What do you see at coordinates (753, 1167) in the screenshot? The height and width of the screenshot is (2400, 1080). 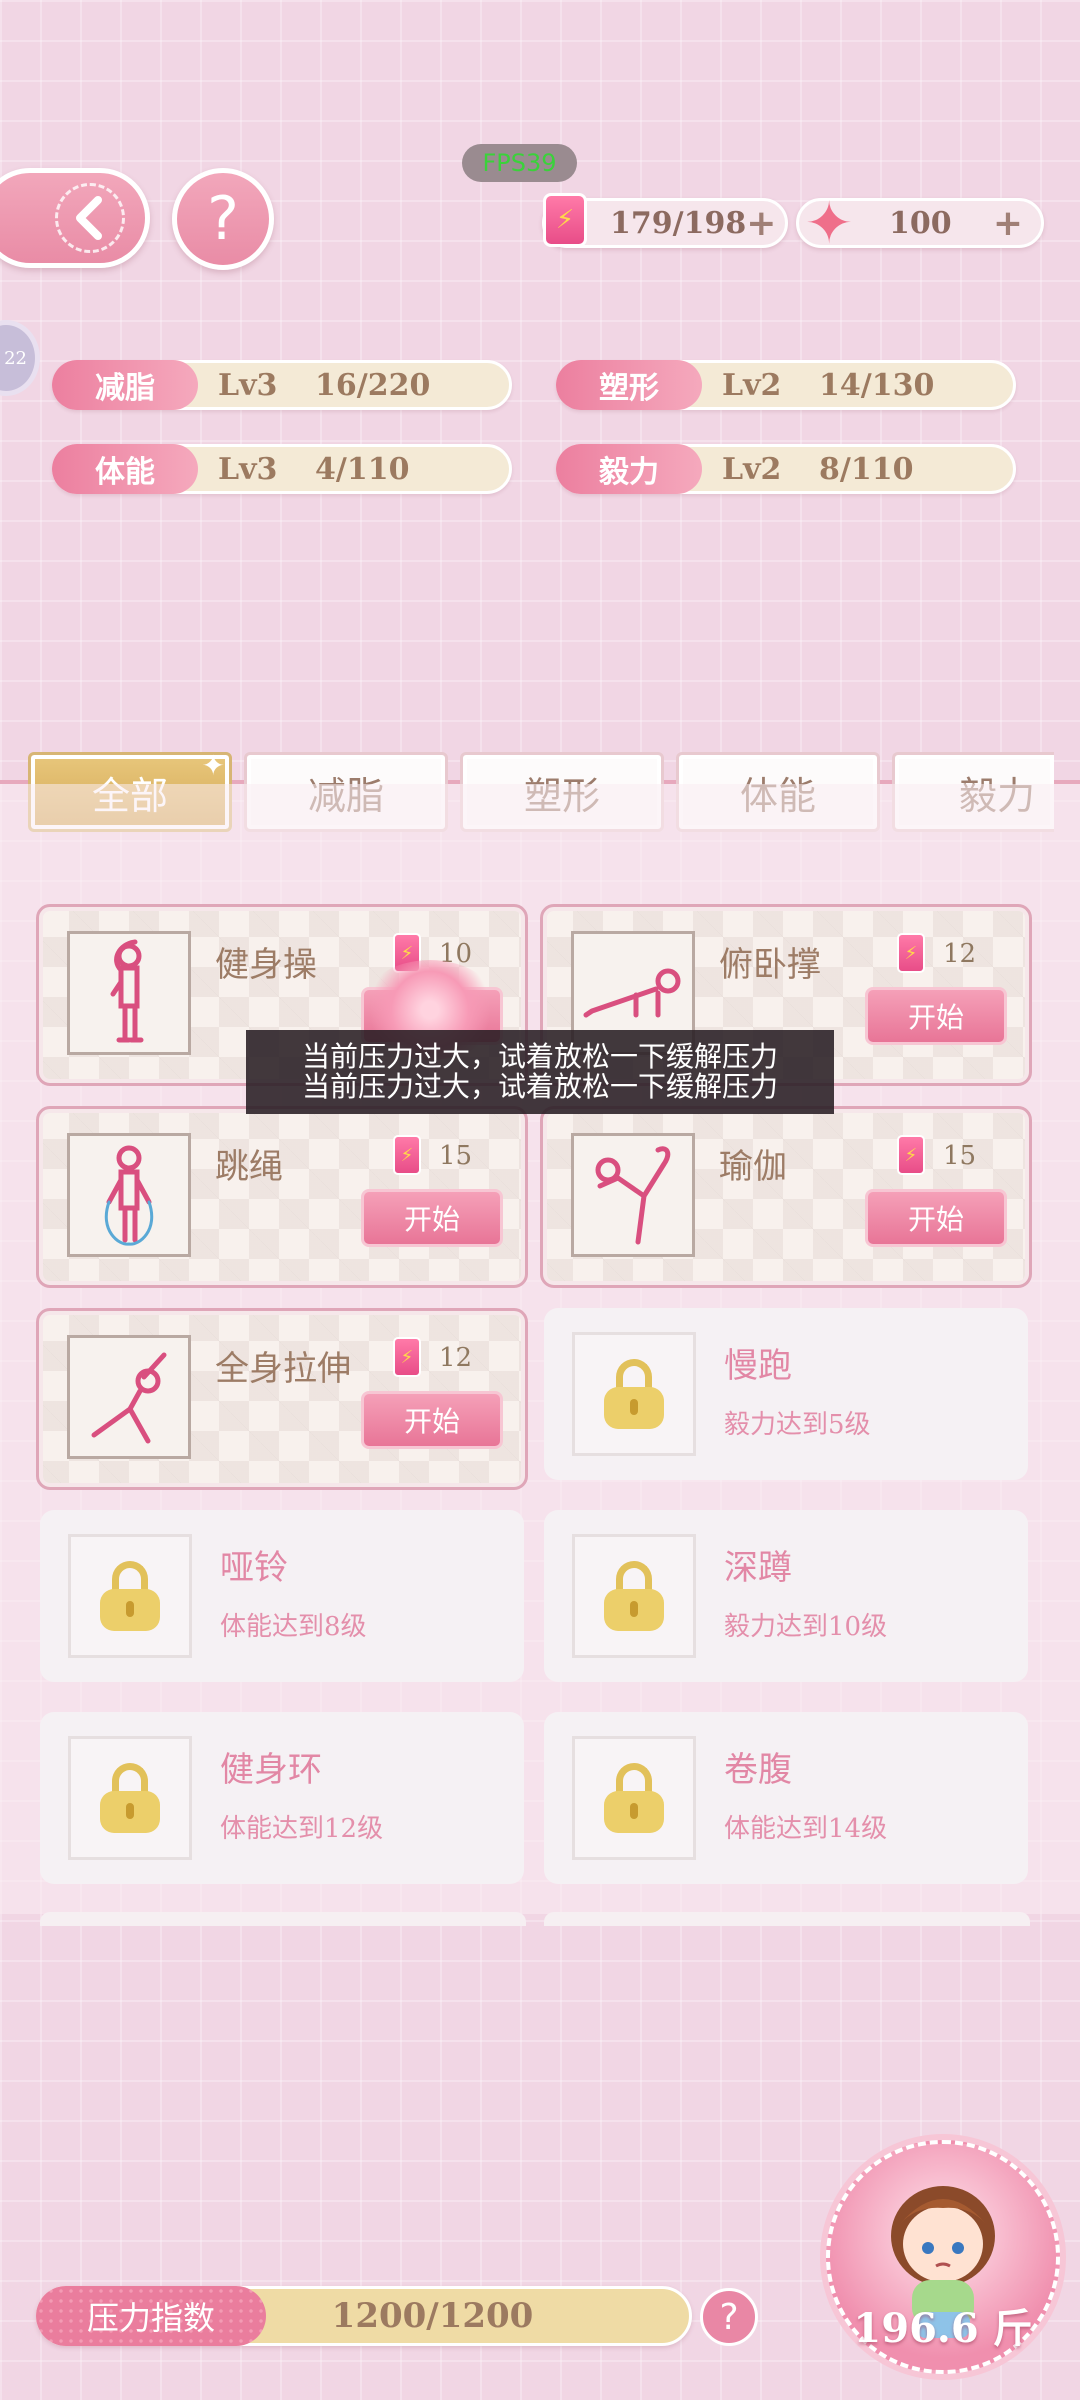 I see `exercise-name: 瑜伽` at bounding box center [753, 1167].